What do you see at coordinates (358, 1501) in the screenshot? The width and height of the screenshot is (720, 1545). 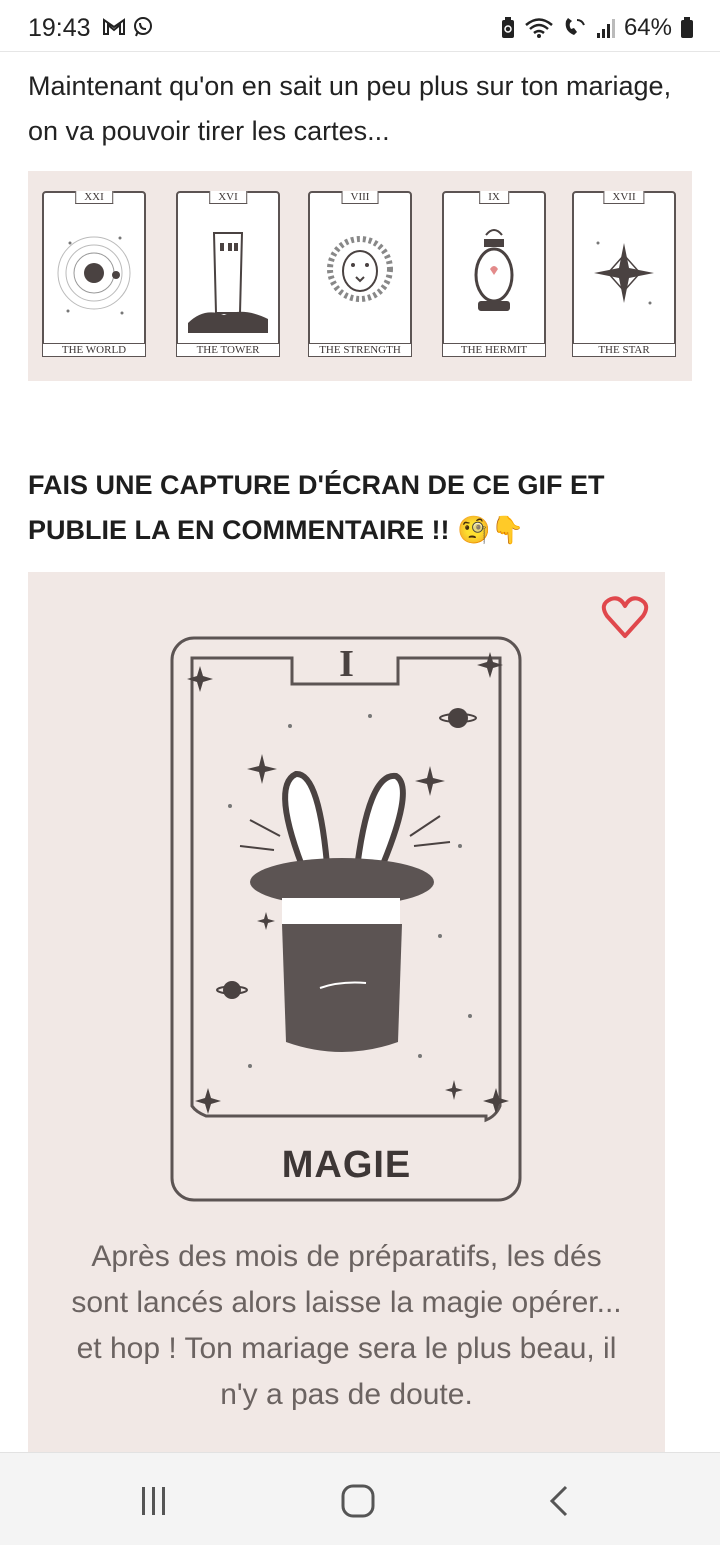 I see `home-icon` at bounding box center [358, 1501].